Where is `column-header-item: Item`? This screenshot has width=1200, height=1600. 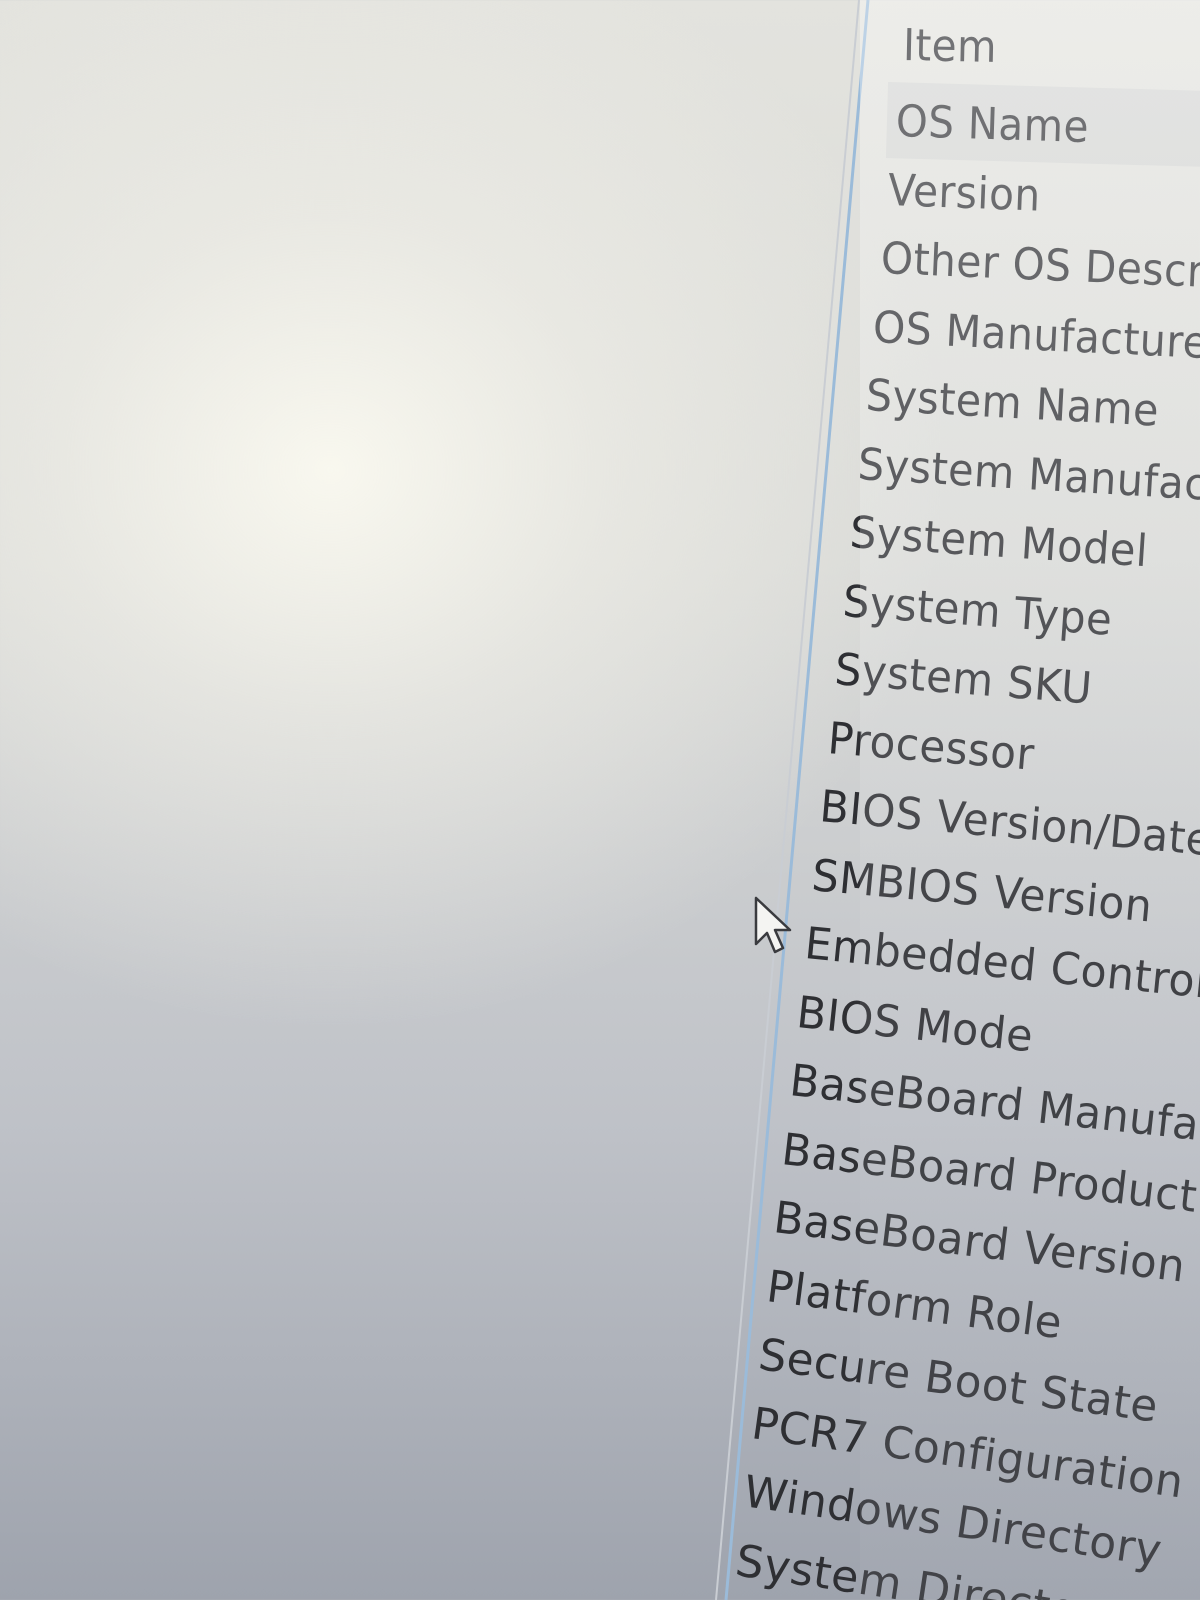 column-header-item: Item is located at coordinates (949, 46).